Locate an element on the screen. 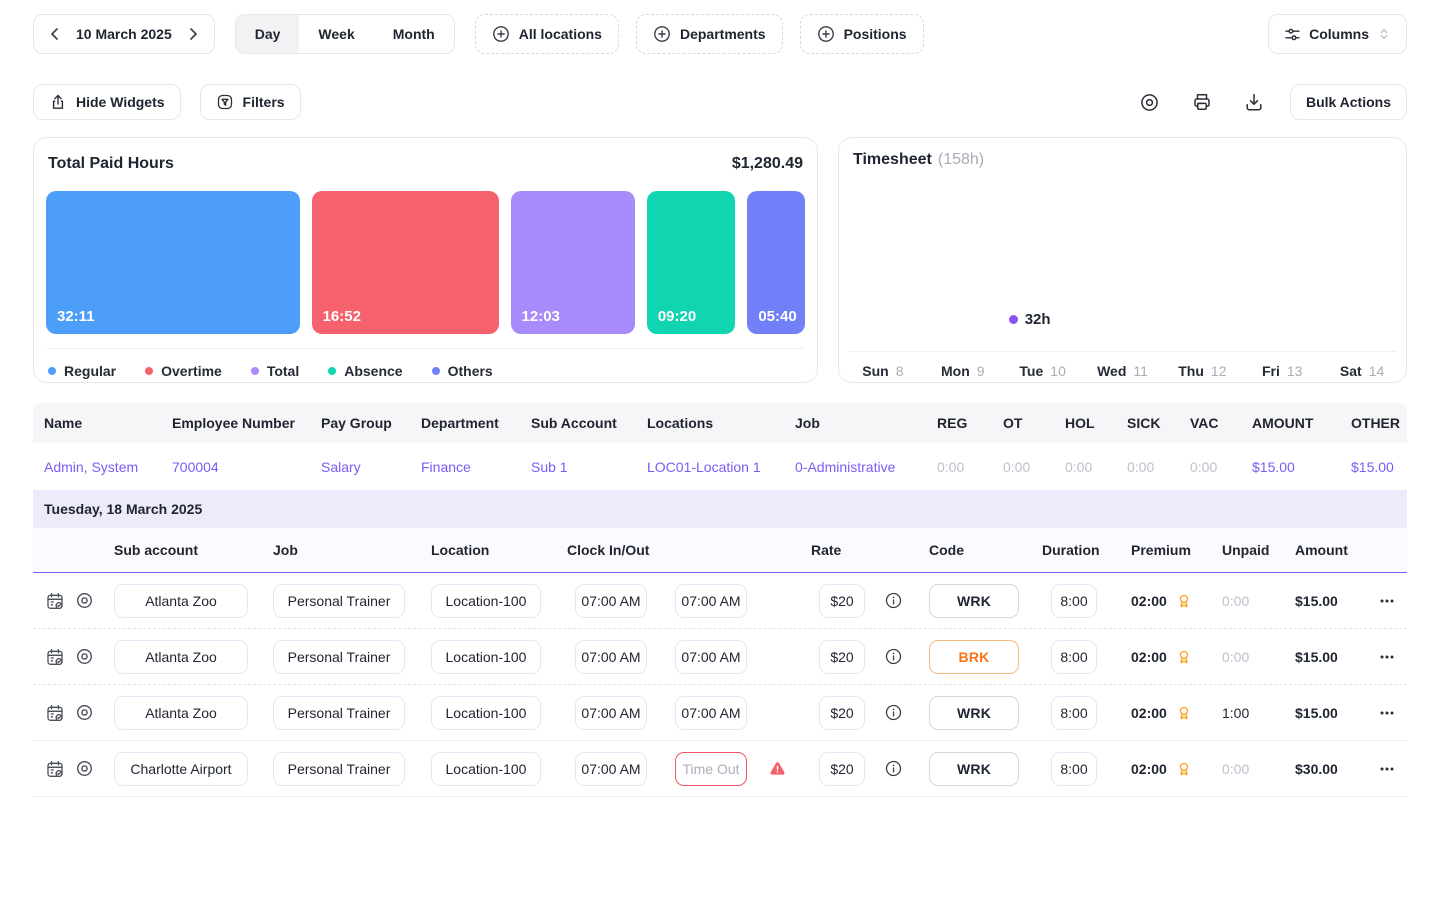 Image resolution: width=1440 pixels, height=912 pixels. clock-out-field-missing: Time Out is located at coordinates (711, 768).